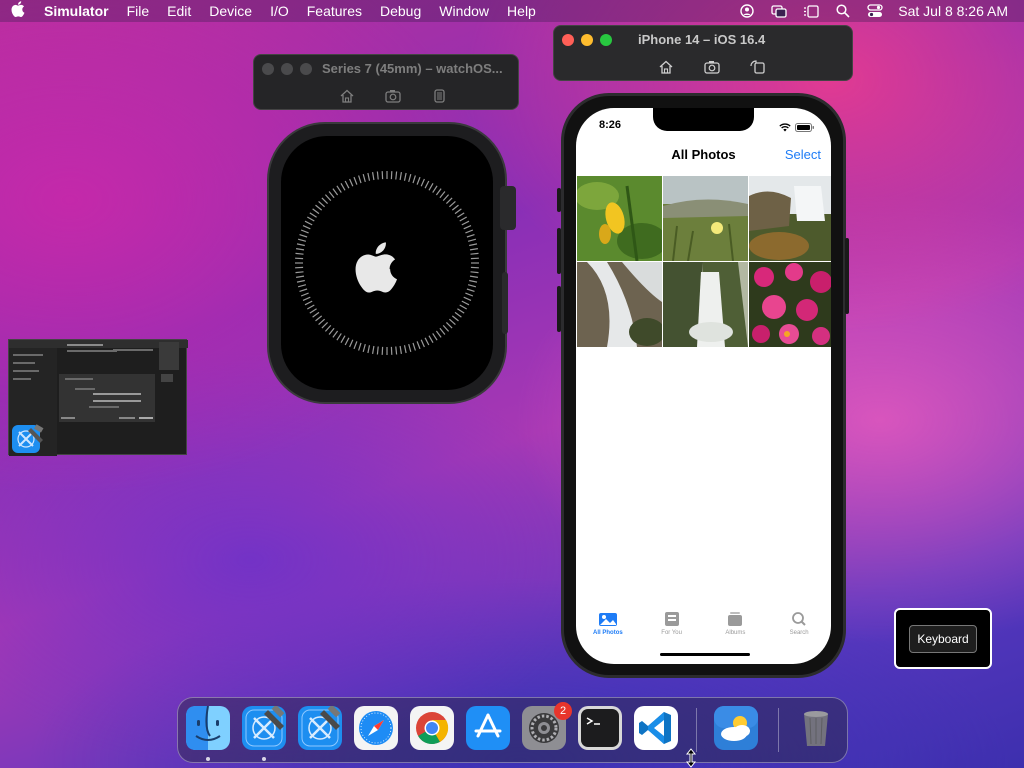 This screenshot has width=1024, height=768. I want to click on menu-app-name: Simulator, so click(76, 11).